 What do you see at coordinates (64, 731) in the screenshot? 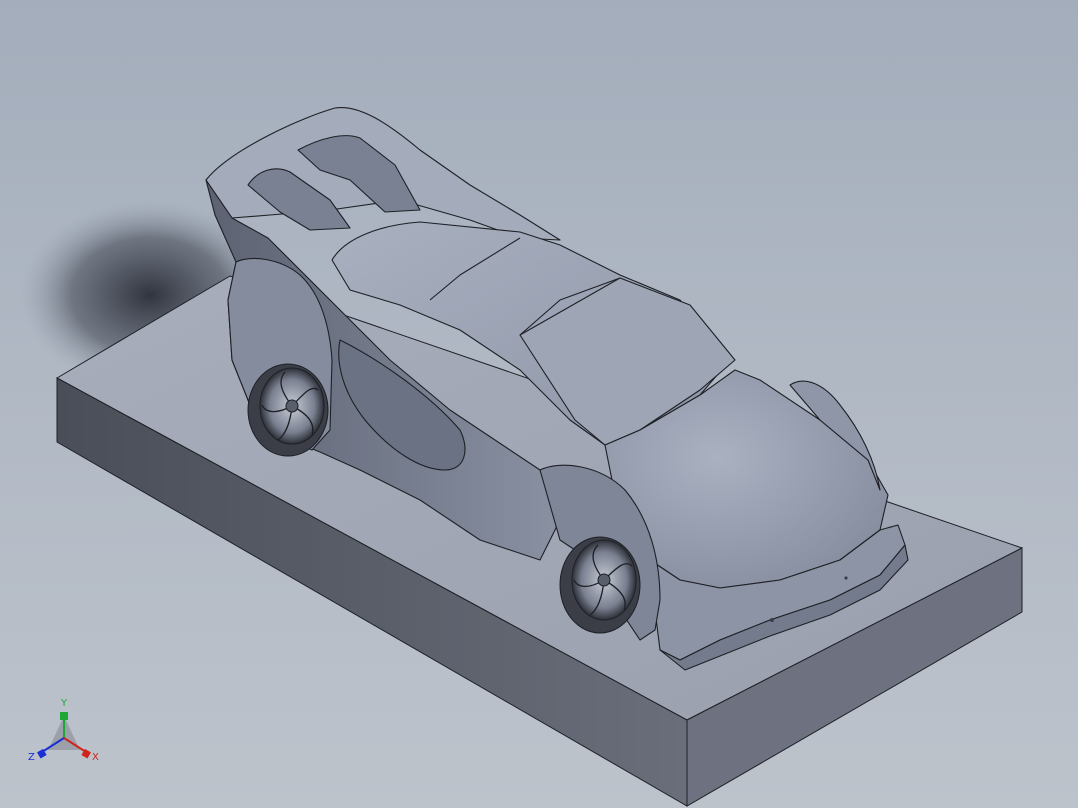
I see `orientation-triad: Y X Z` at bounding box center [64, 731].